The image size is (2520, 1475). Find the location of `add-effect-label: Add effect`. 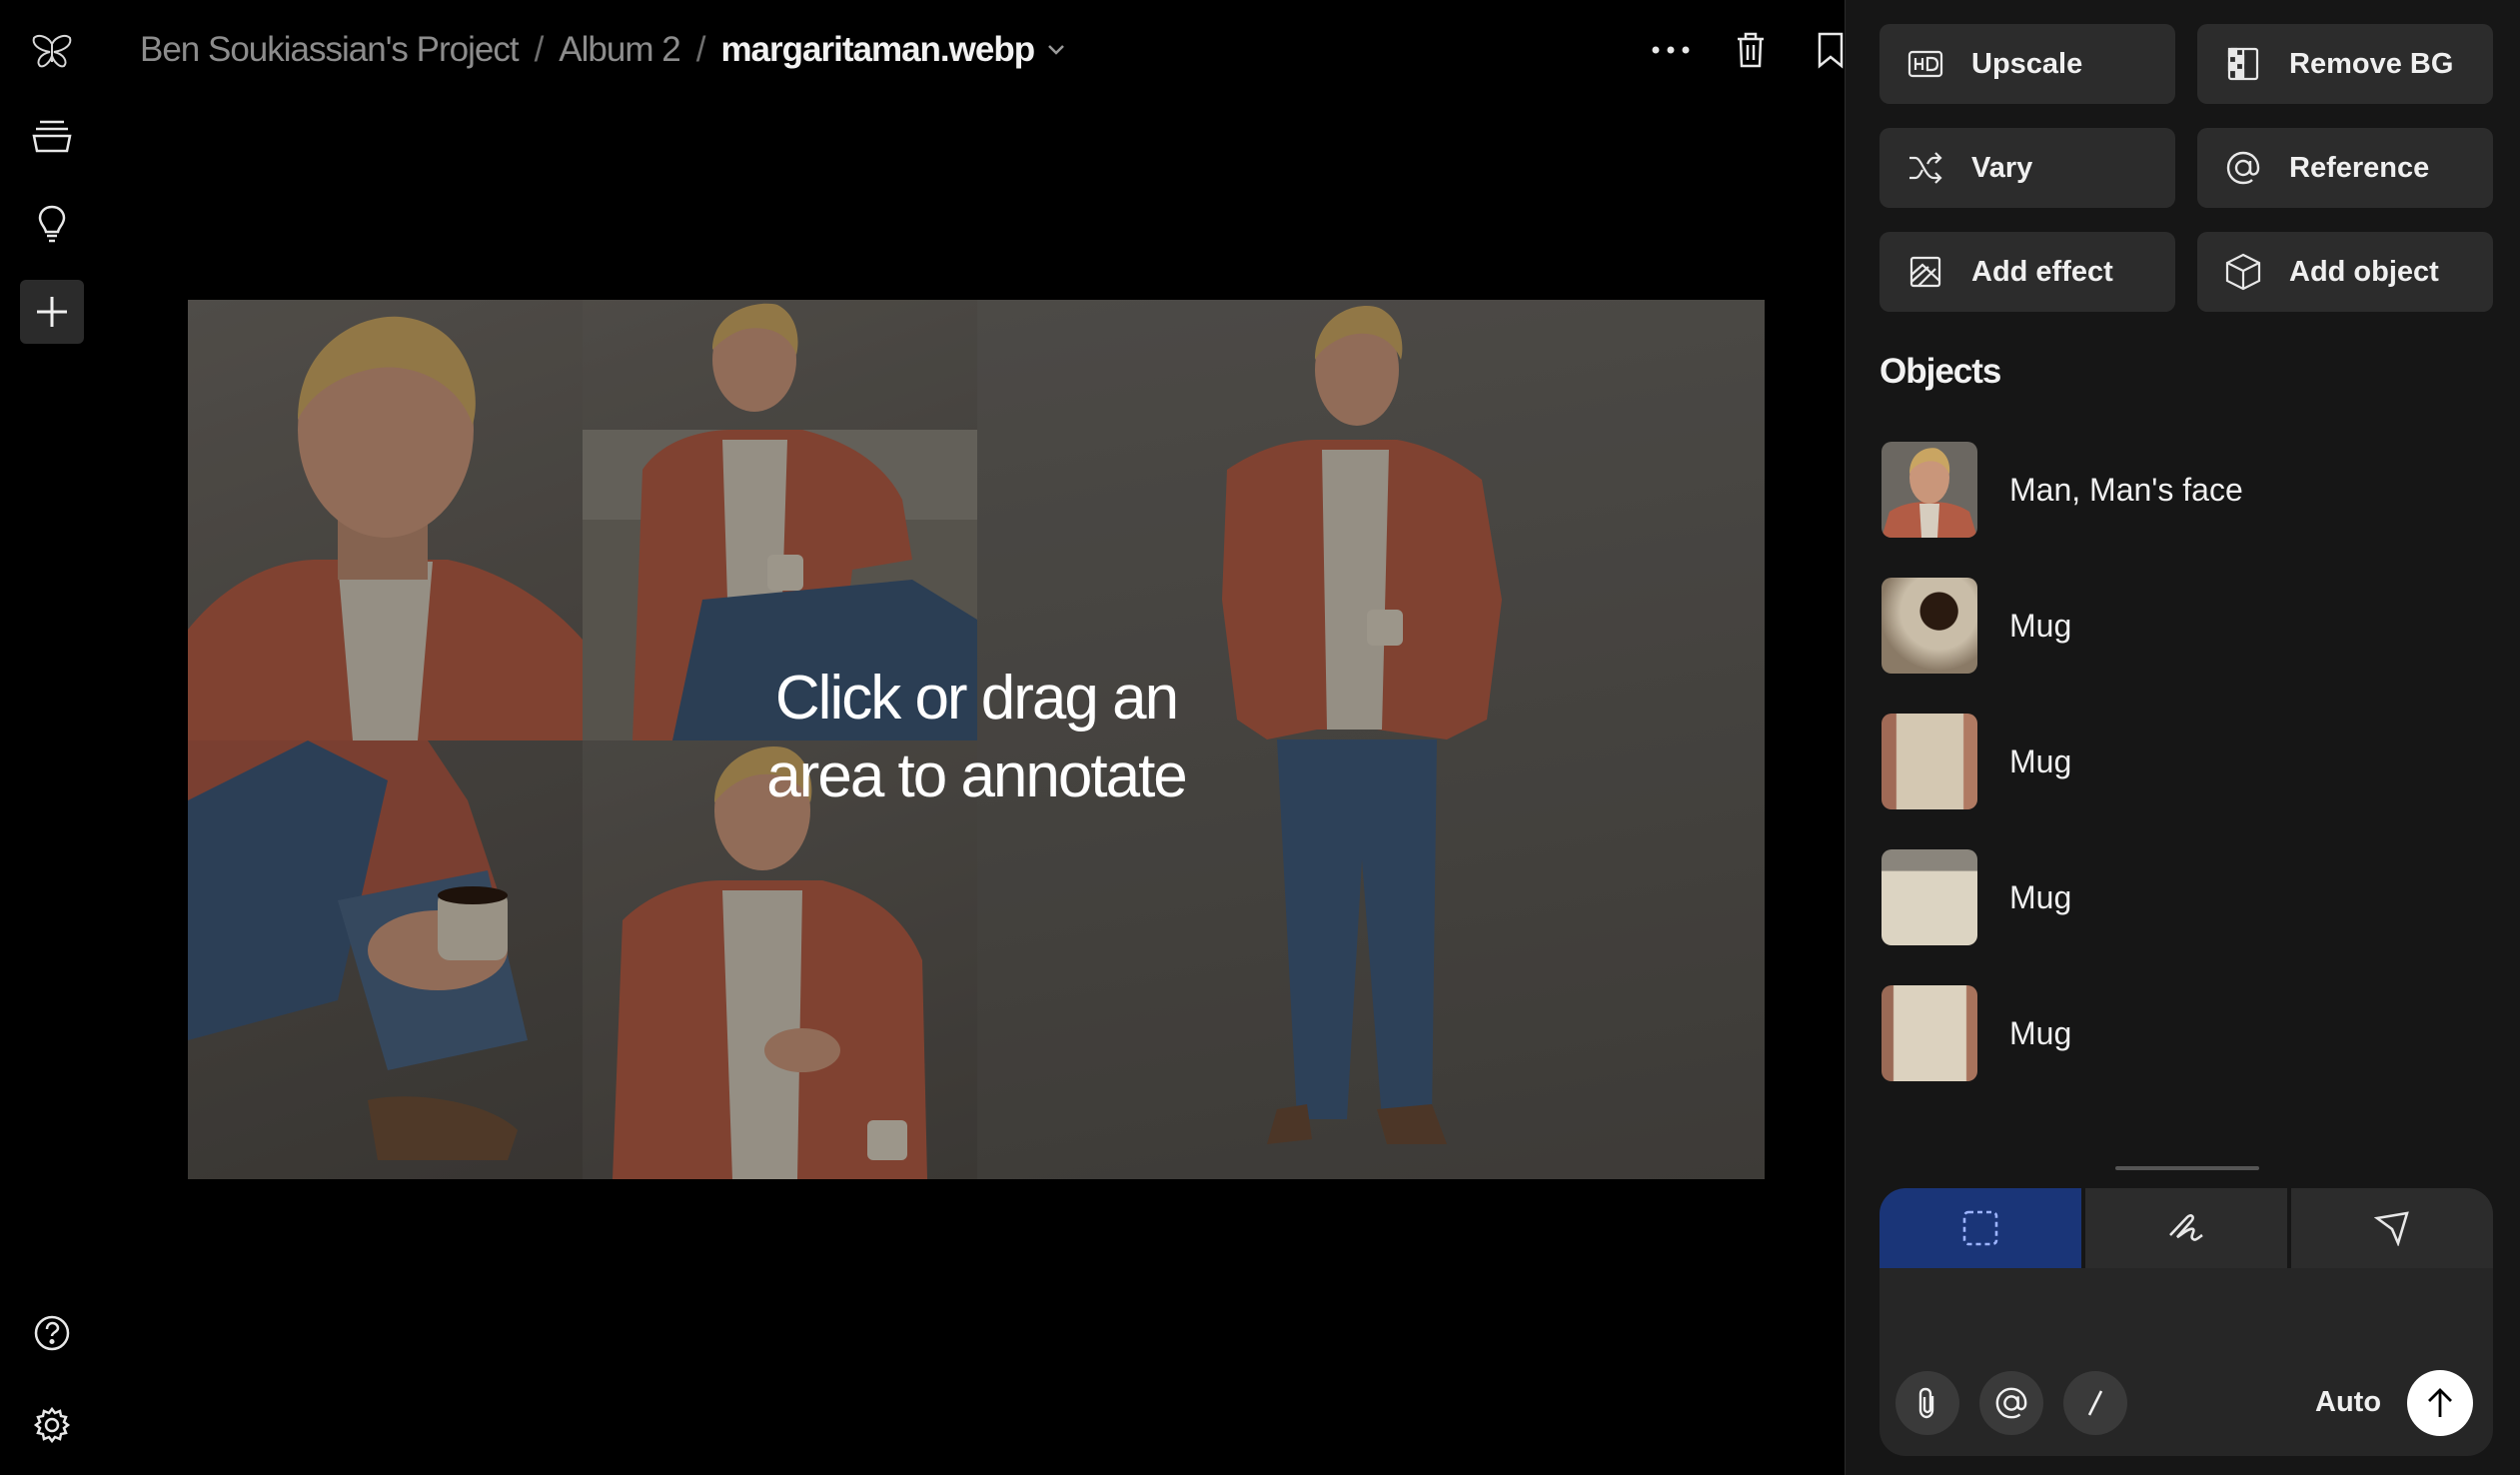

add-effect-label: Add effect is located at coordinates (2042, 271).